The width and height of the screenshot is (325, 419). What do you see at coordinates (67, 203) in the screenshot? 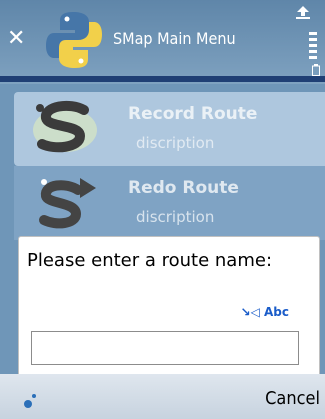
I see `smap-arrow-logo-icon` at bounding box center [67, 203].